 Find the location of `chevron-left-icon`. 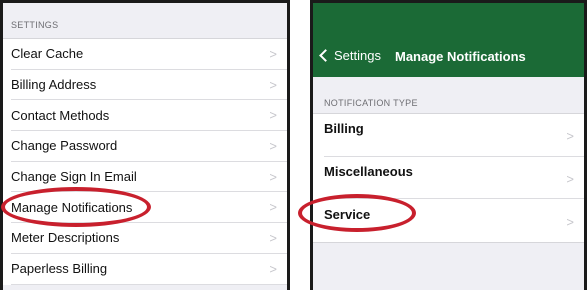

chevron-left-icon is located at coordinates (325, 55).